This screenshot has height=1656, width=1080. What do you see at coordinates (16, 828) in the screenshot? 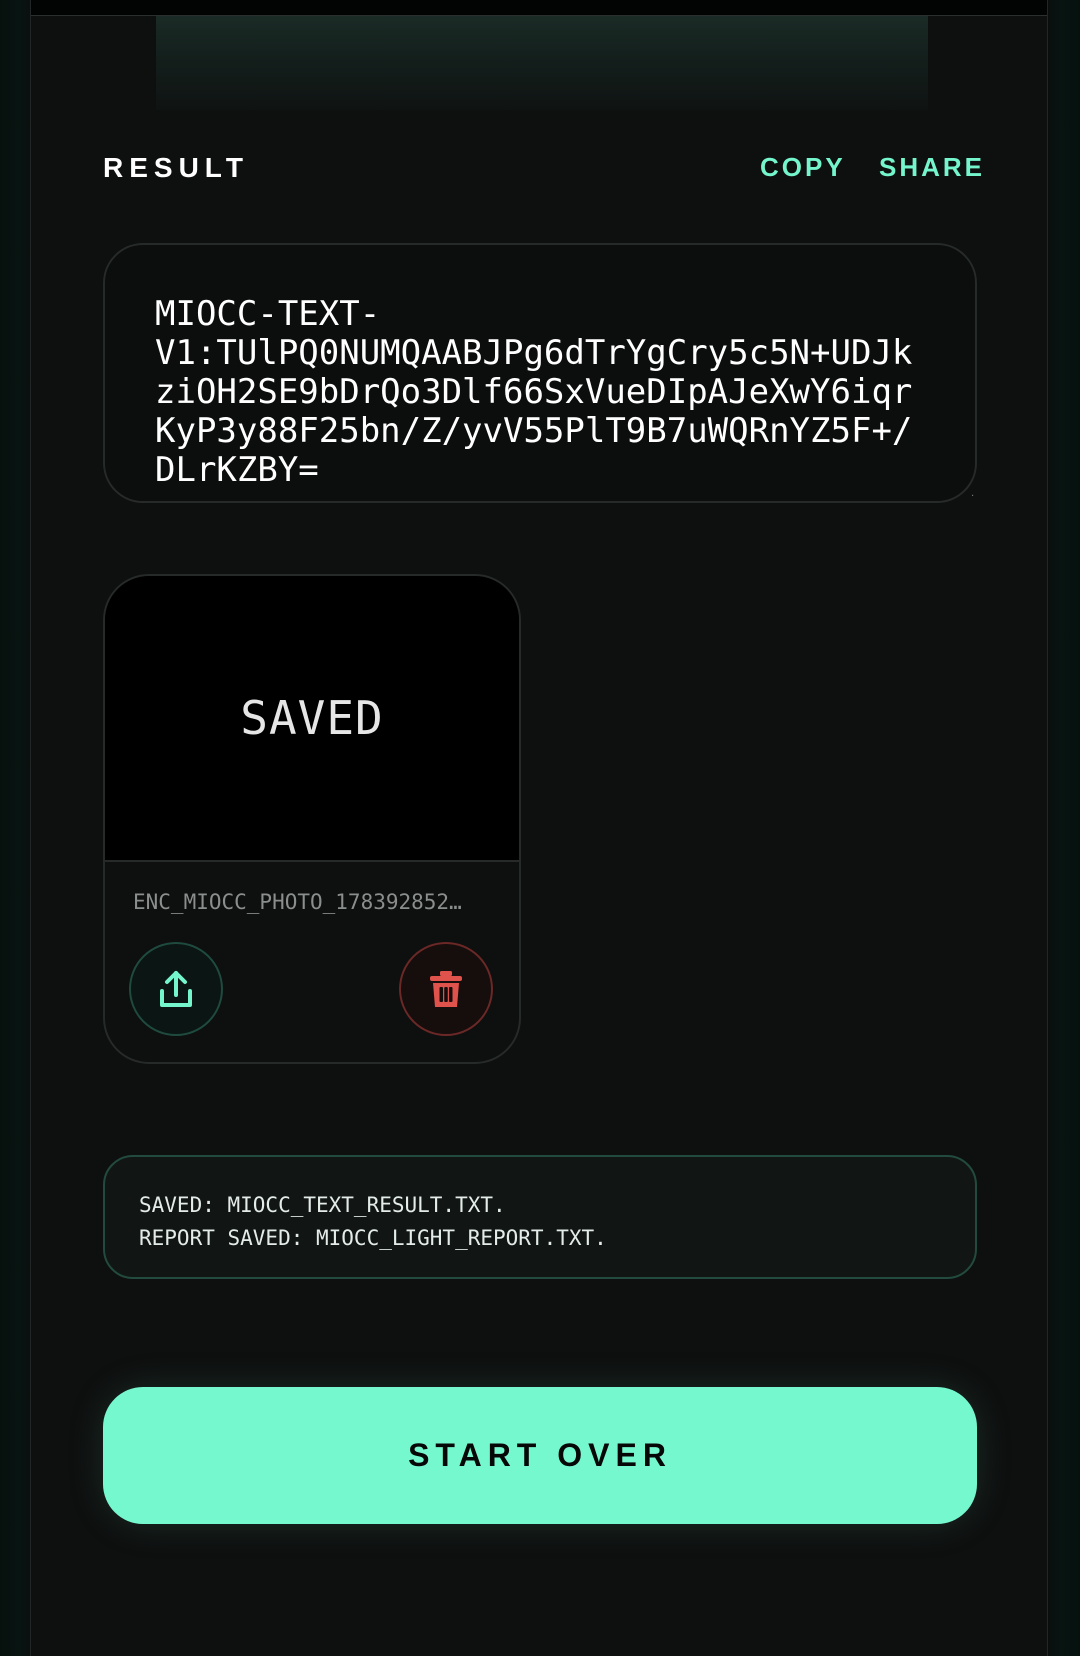
I see `left-edge-glow` at bounding box center [16, 828].